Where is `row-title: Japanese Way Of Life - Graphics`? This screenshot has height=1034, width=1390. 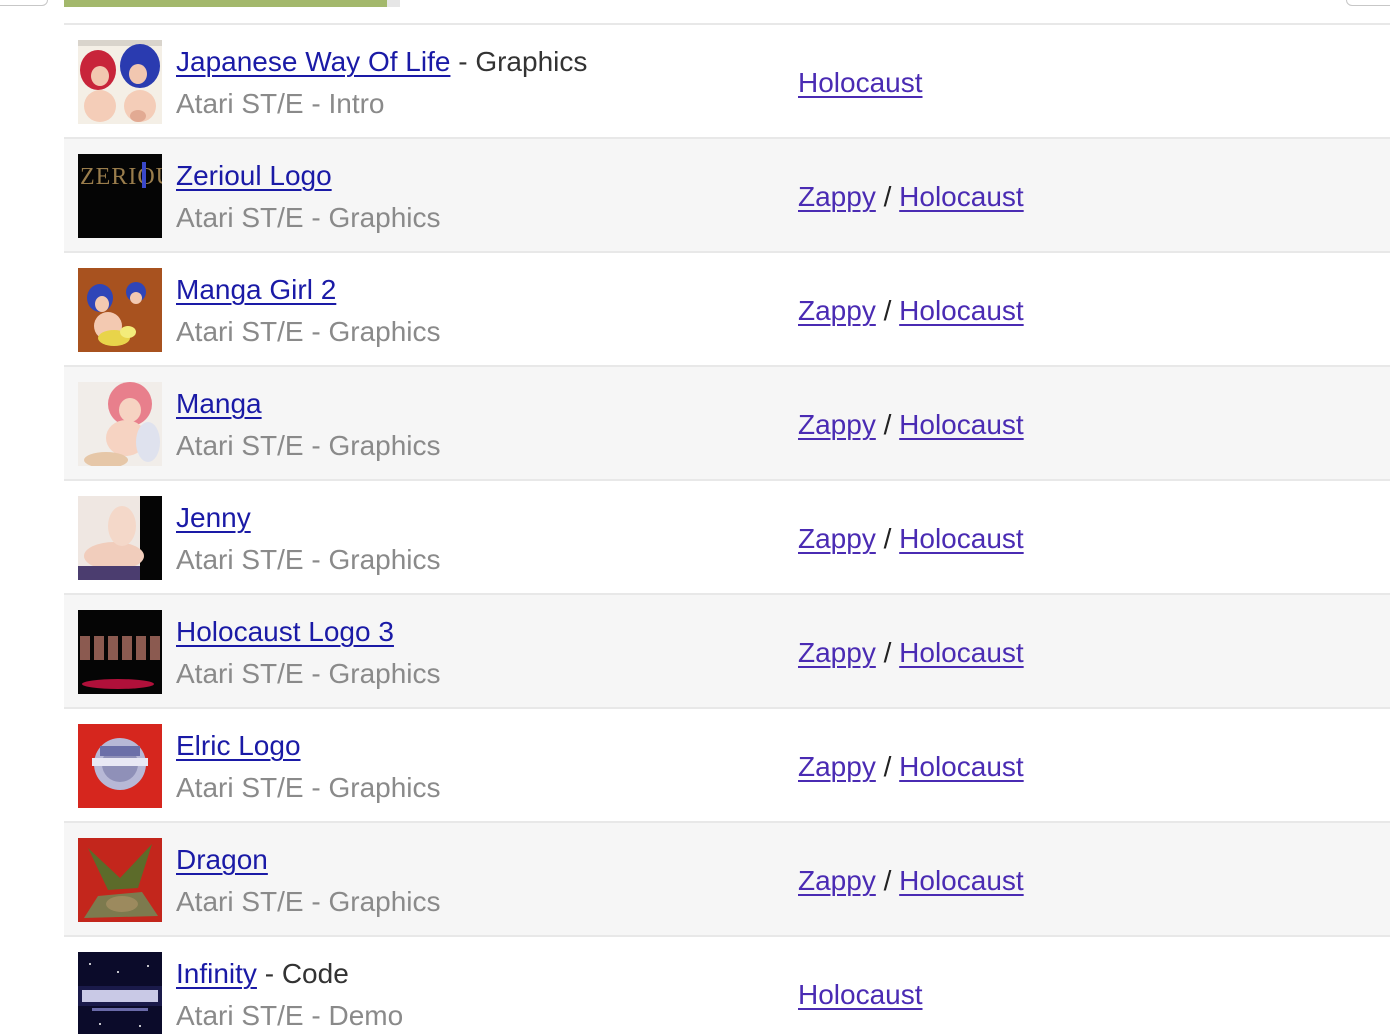 row-title: Japanese Way Of Life - Graphics is located at coordinates (381, 62).